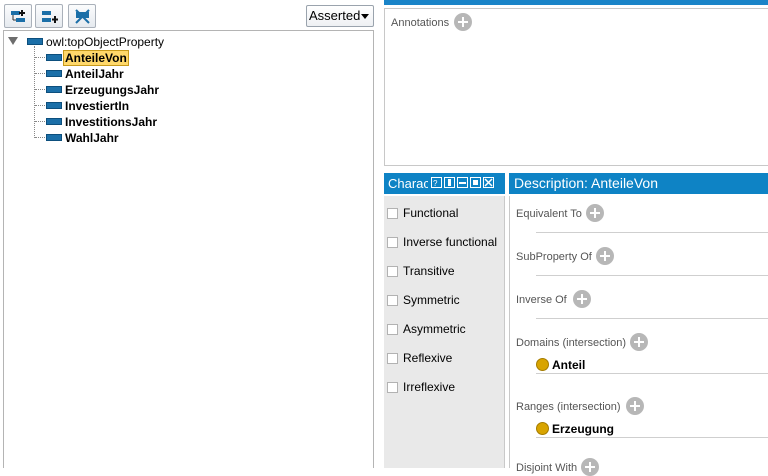 The image size is (768, 476). Describe the element at coordinates (582, 299) in the screenshot. I see `add-inverse-icon` at that location.